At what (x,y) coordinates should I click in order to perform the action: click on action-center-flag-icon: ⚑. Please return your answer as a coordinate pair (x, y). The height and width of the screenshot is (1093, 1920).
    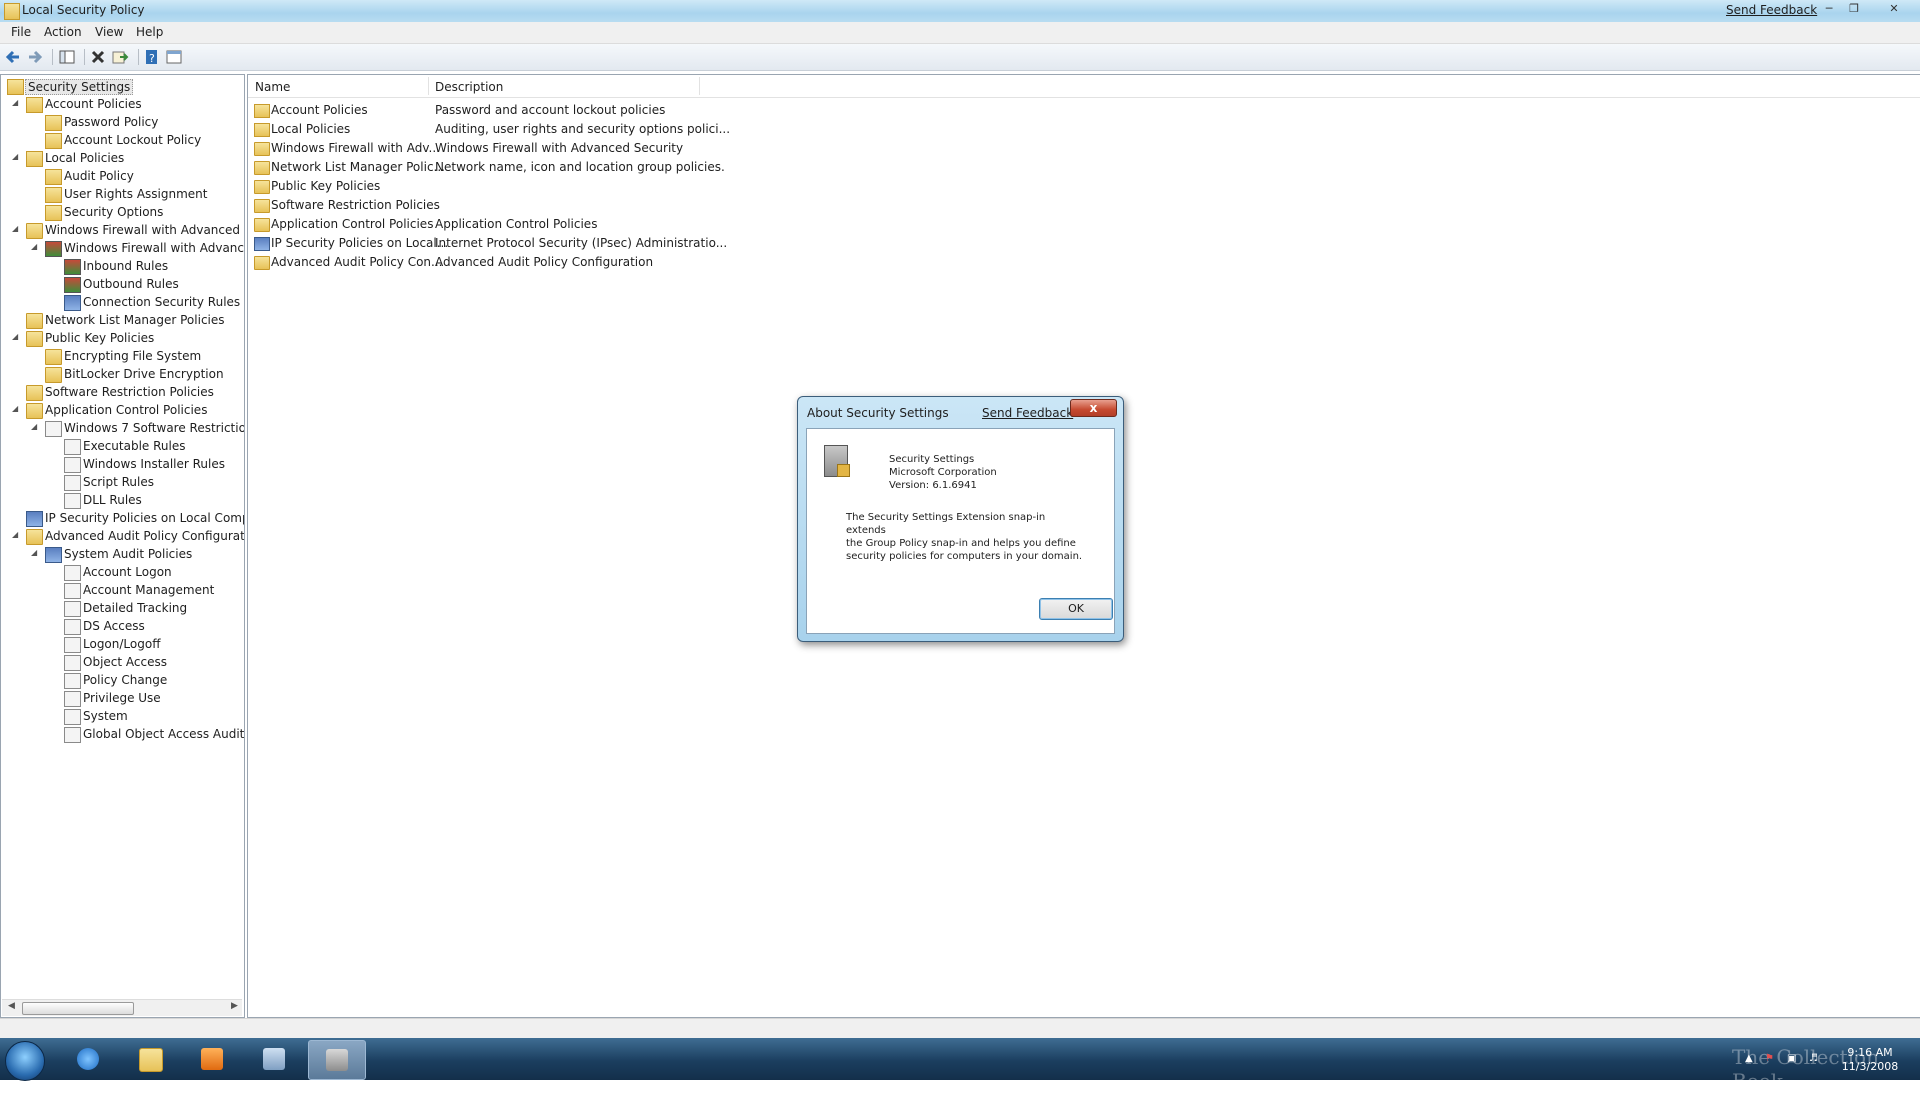
    Looking at the image, I should click on (1771, 1059).